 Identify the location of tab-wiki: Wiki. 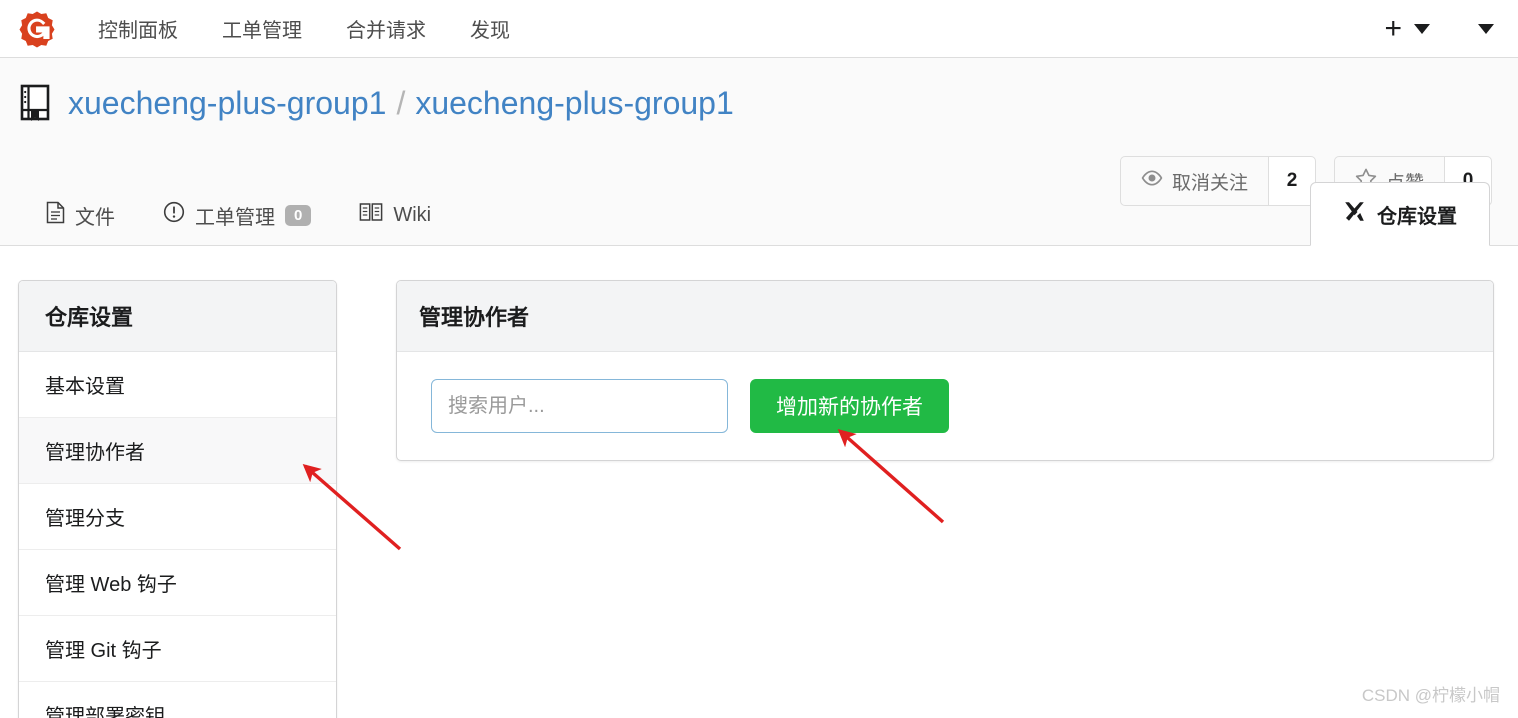
(395, 215).